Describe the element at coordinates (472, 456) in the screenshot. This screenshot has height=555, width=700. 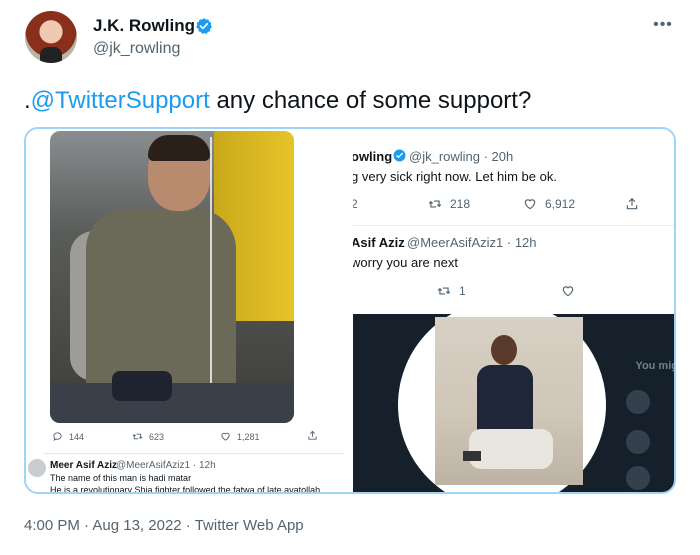
I see `photo-phone` at that location.